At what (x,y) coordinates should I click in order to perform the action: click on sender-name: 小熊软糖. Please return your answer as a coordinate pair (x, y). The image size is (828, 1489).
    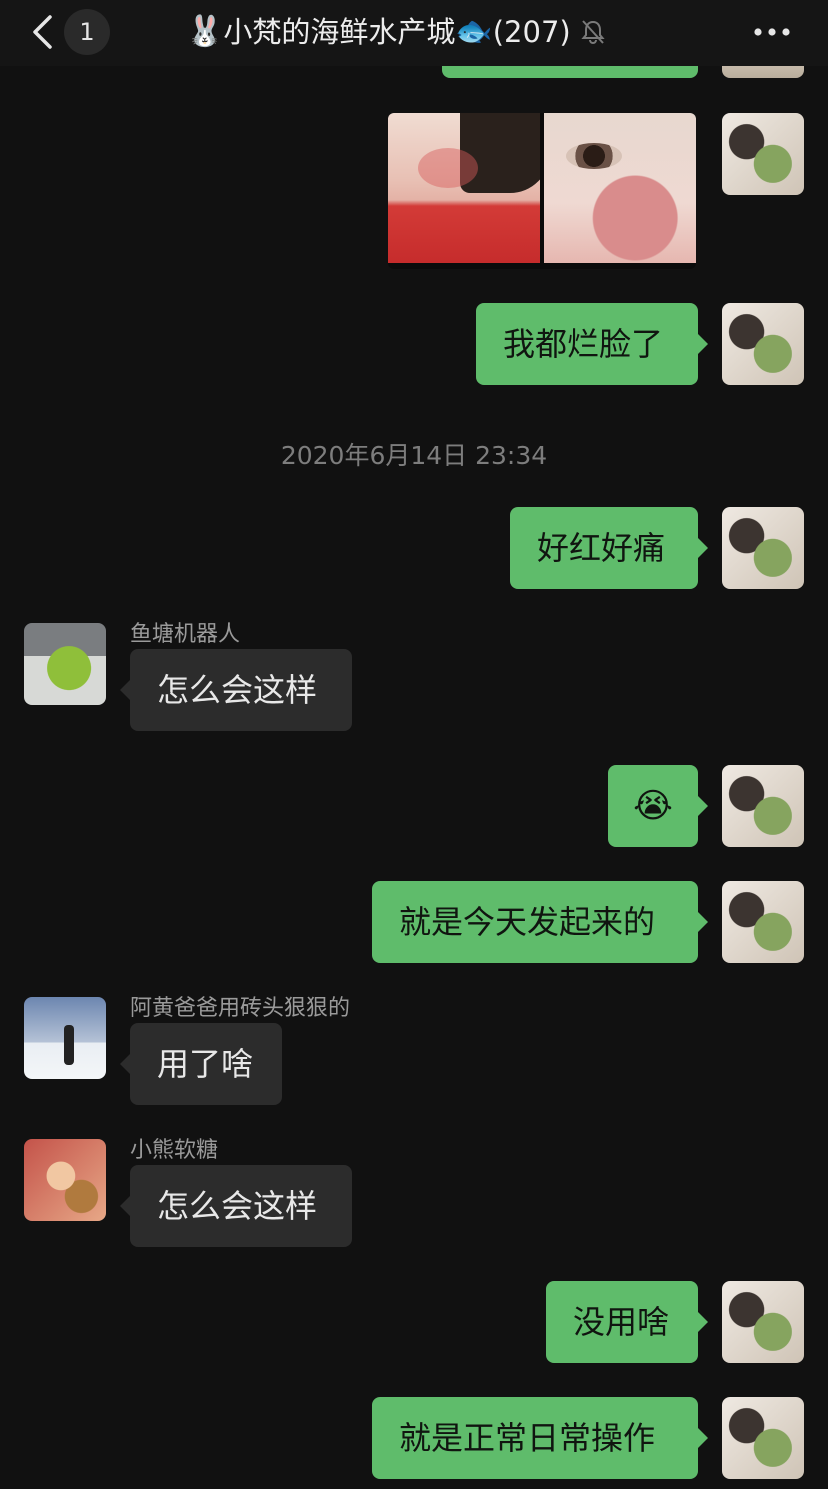
    Looking at the image, I should click on (174, 1150).